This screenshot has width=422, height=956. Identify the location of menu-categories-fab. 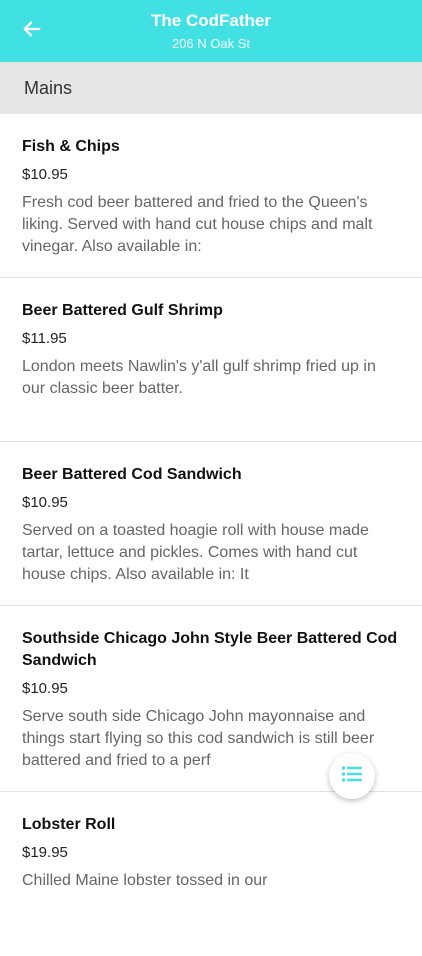
(352, 776).